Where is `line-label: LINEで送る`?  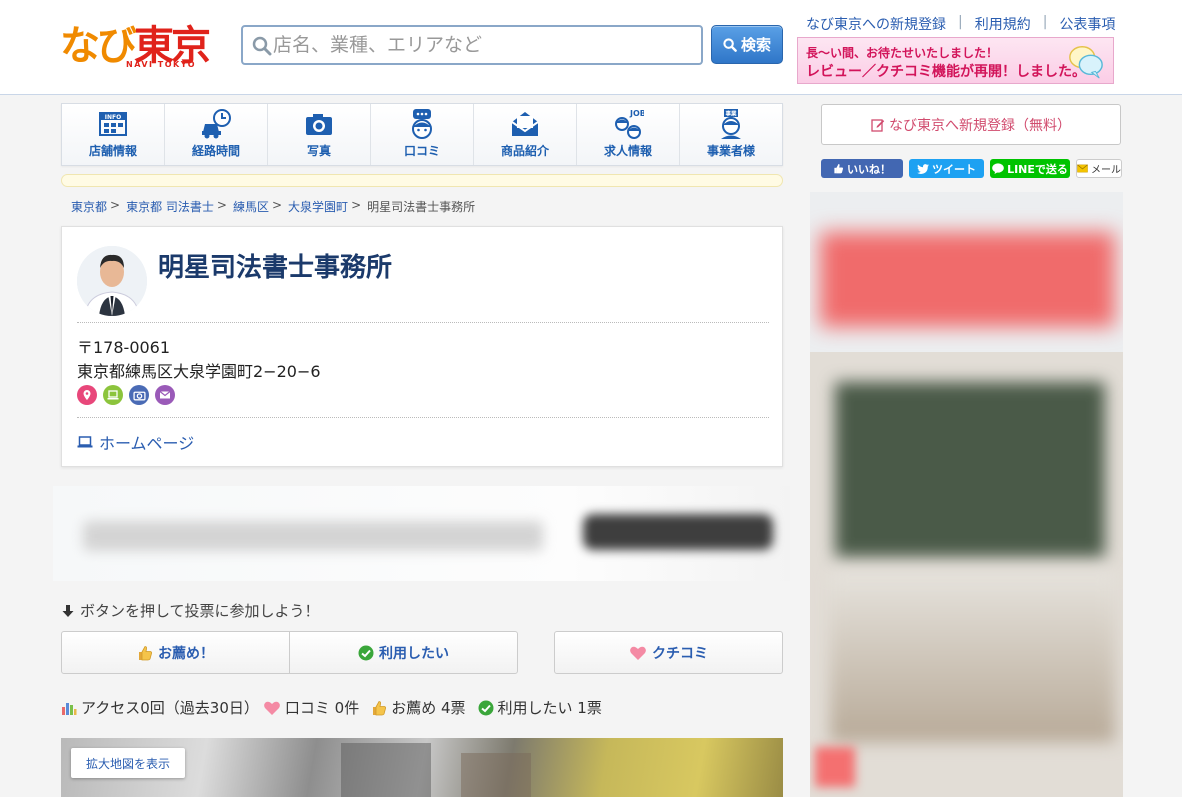
line-label: LINEで送る is located at coordinates (1037, 169).